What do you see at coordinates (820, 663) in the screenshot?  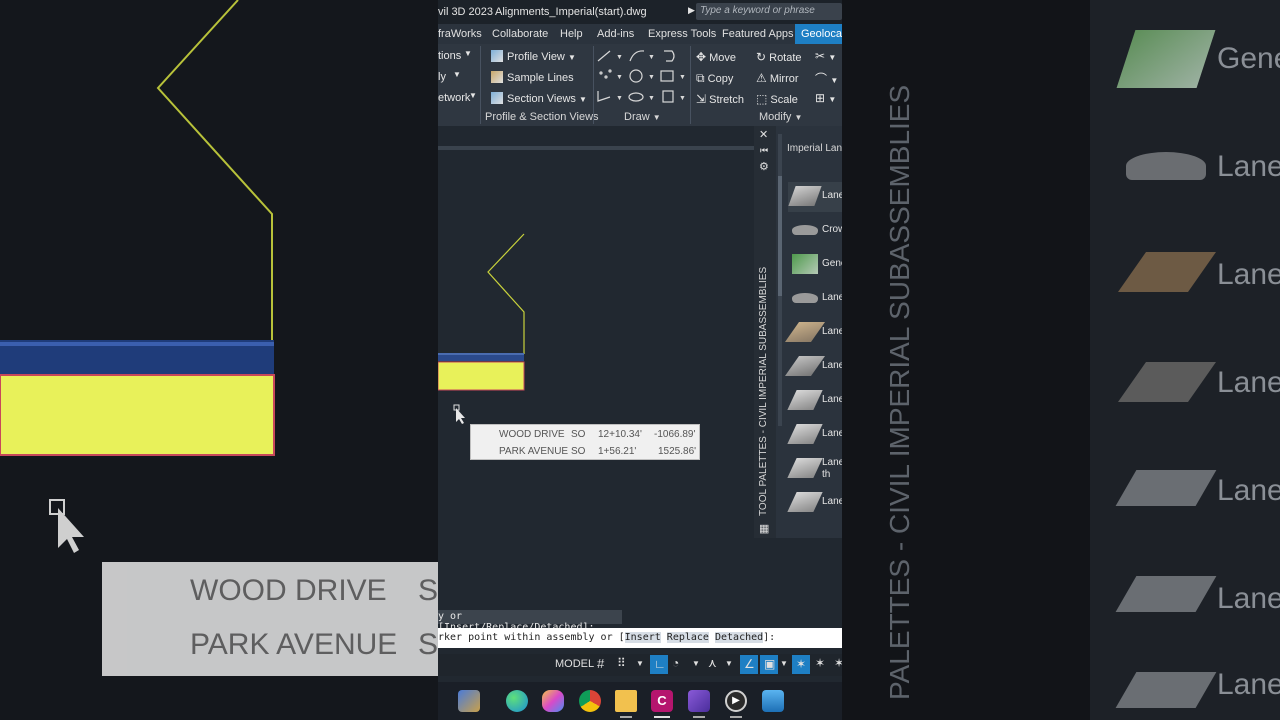 I see `annotation-scale-icon: ✶` at bounding box center [820, 663].